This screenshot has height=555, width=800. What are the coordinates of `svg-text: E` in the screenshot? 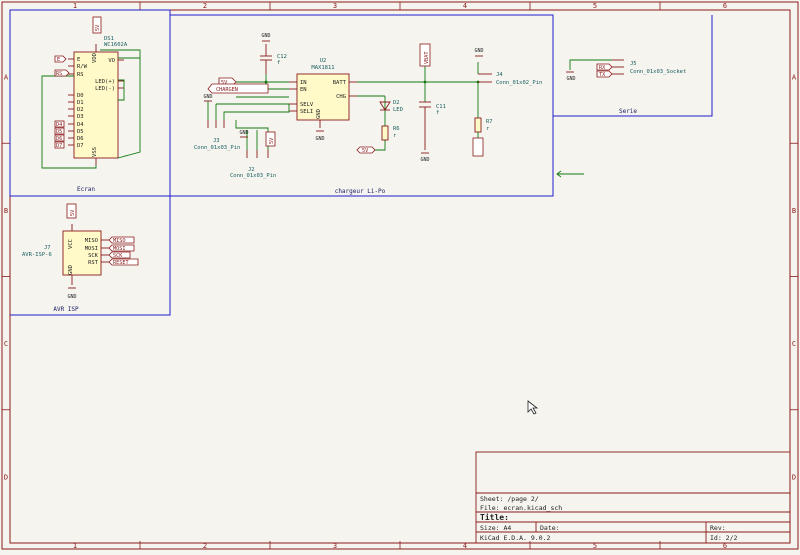 It's located at (58, 60).